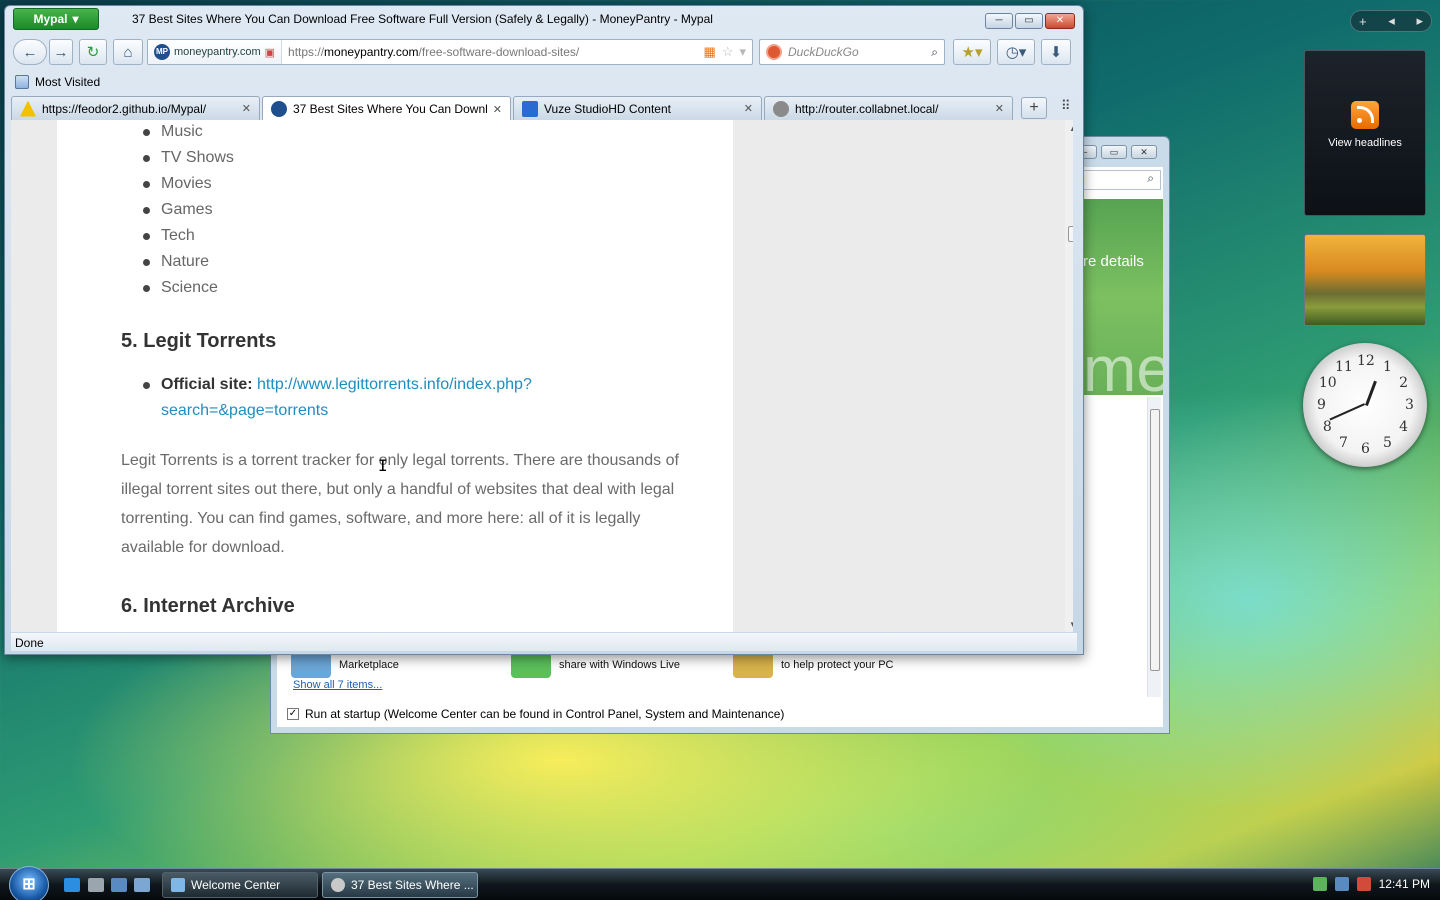  What do you see at coordinates (29, 883) in the screenshot?
I see `start-button: ⊞` at bounding box center [29, 883].